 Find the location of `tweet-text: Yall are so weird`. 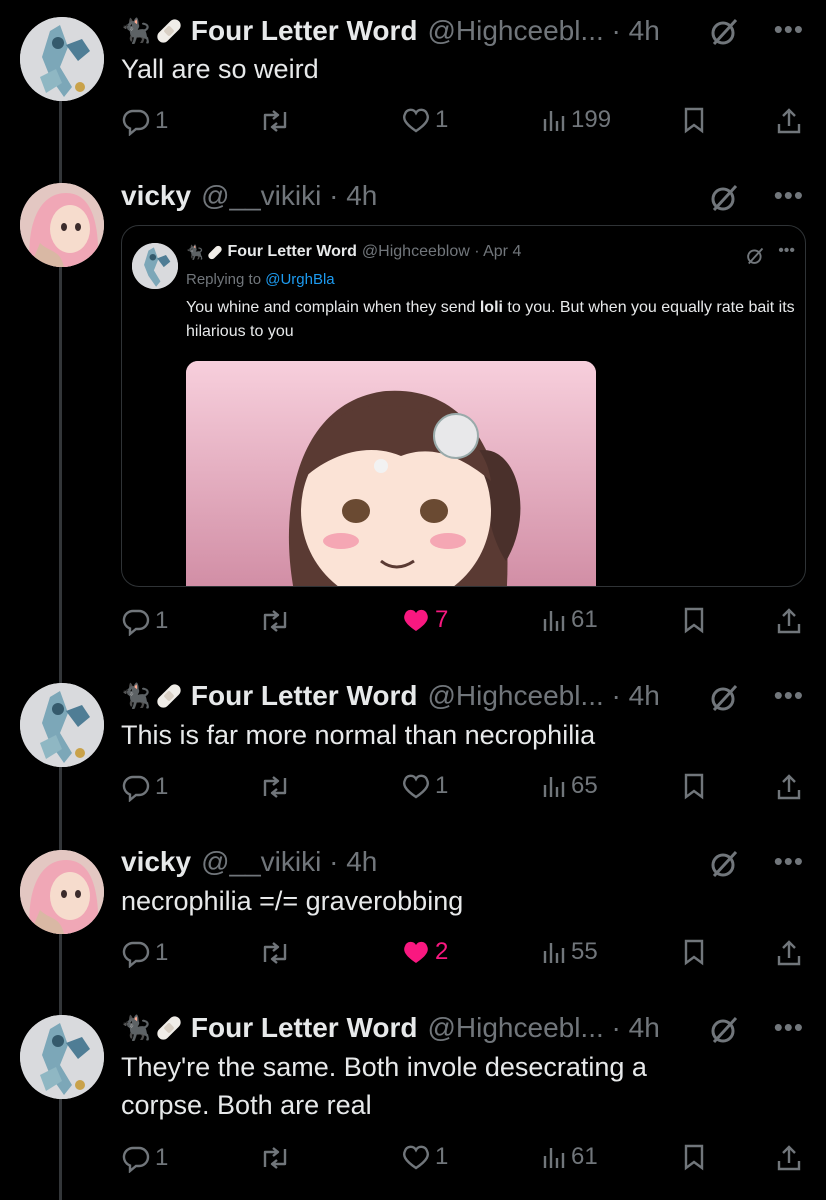

tweet-text: Yall are so weird is located at coordinates (220, 69).